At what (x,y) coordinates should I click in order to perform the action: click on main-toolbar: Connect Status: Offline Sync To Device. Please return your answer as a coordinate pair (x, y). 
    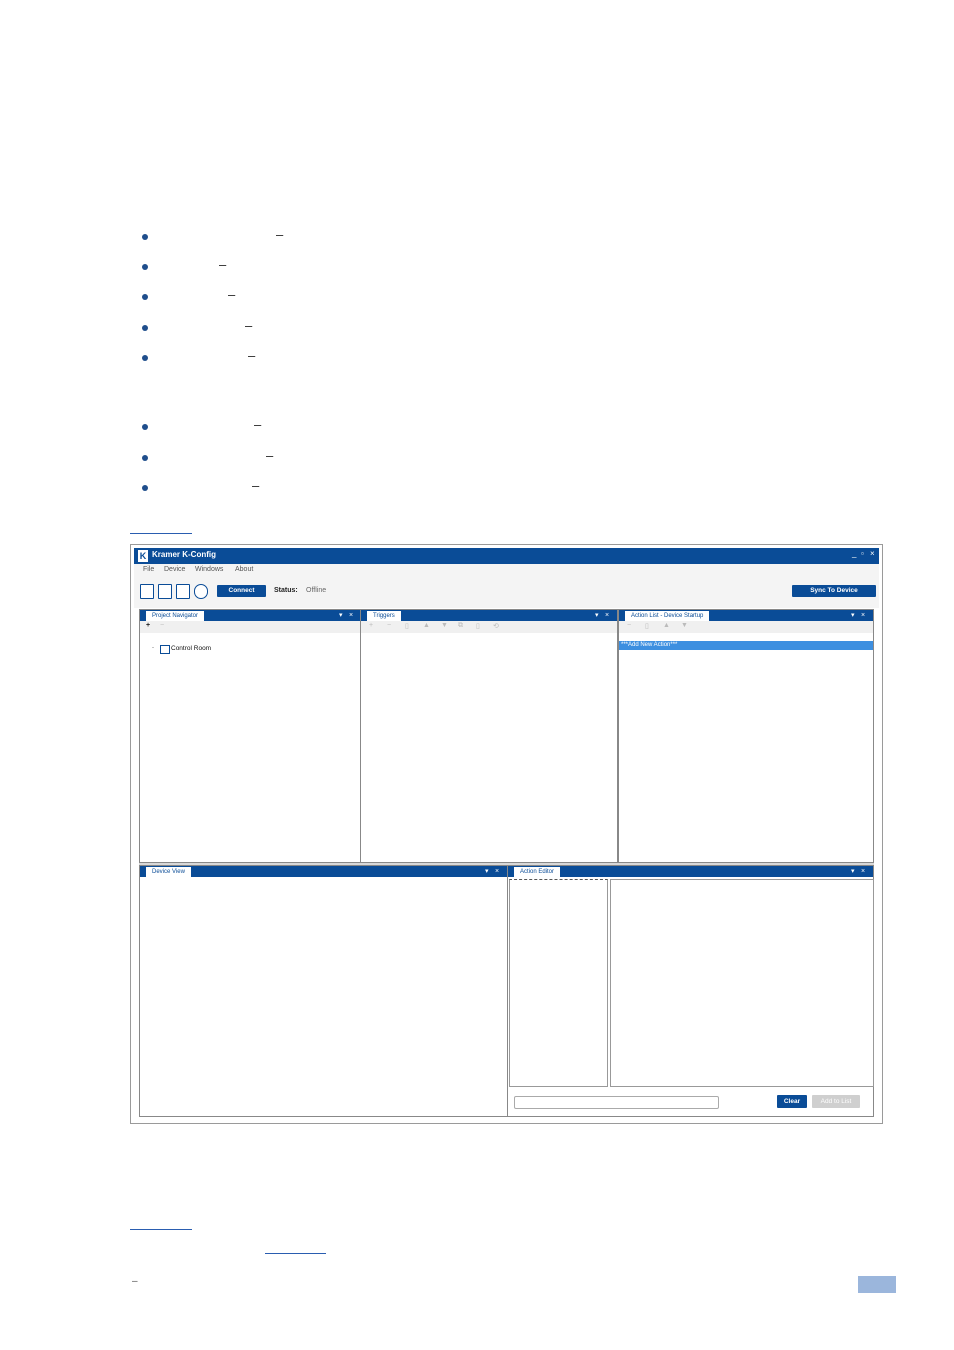
    Looking at the image, I should click on (506, 593).